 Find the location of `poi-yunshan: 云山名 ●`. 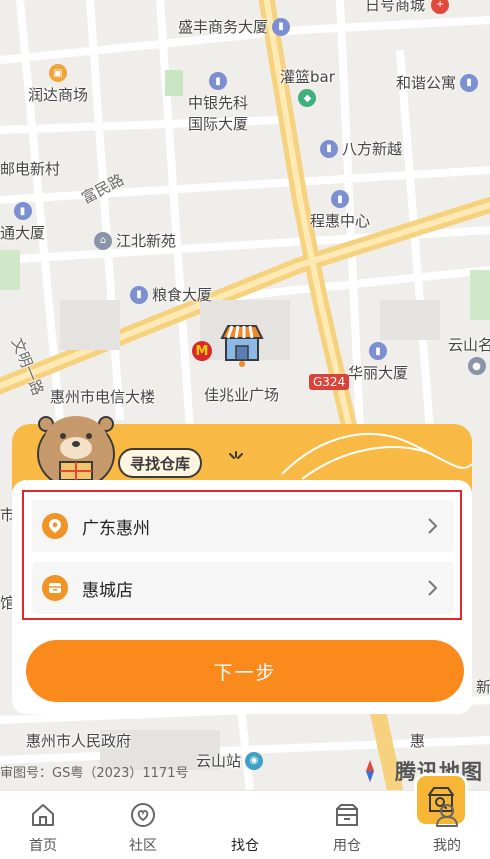

poi-yunshan: 云山名 ● is located at coordinates (469, 354).